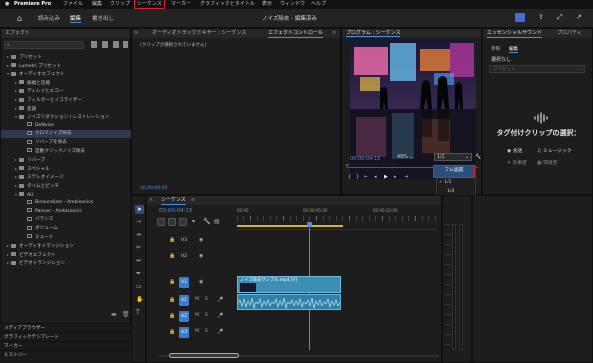 This screenshot has height=363, width=593. Describe the element at coordinates (206, 221) in the screenshot. I see `wrench-icon: 🔧` at that location.